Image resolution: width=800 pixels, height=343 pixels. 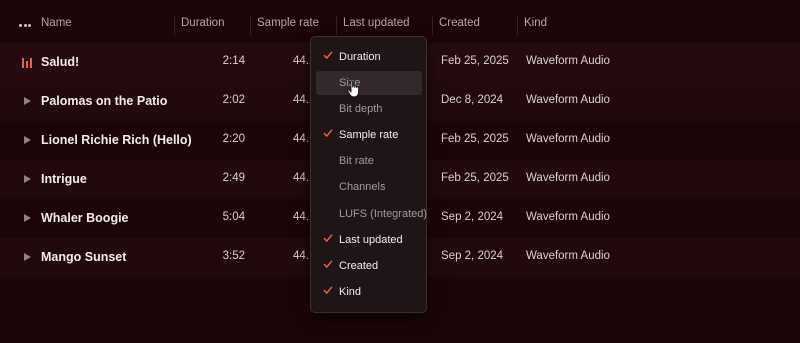 I want to click on track-name: Lionel Richie Rich (Hello), so click(x=116, y=140).